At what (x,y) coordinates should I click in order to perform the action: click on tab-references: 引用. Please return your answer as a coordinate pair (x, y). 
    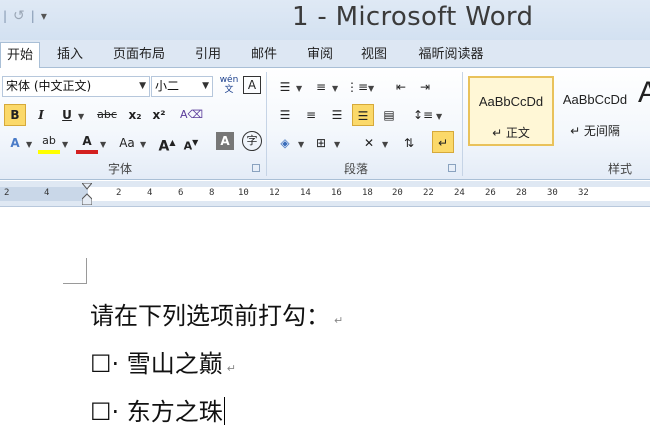
    Looking at the image, I should click on (208, 56).